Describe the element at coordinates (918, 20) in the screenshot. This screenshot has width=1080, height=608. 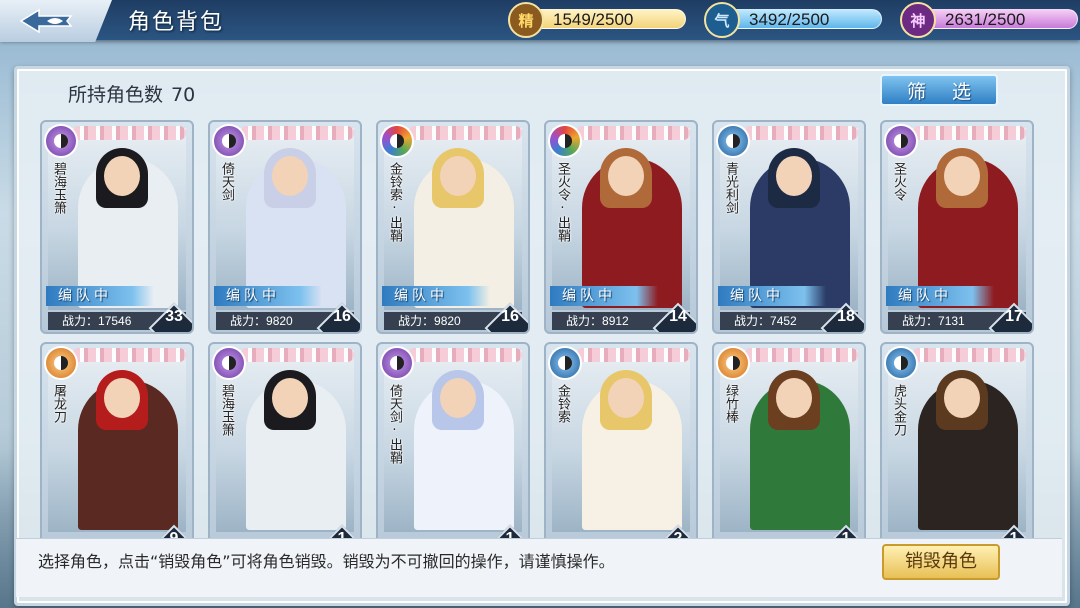
I see `shen-badge-icon: 神` at that location.